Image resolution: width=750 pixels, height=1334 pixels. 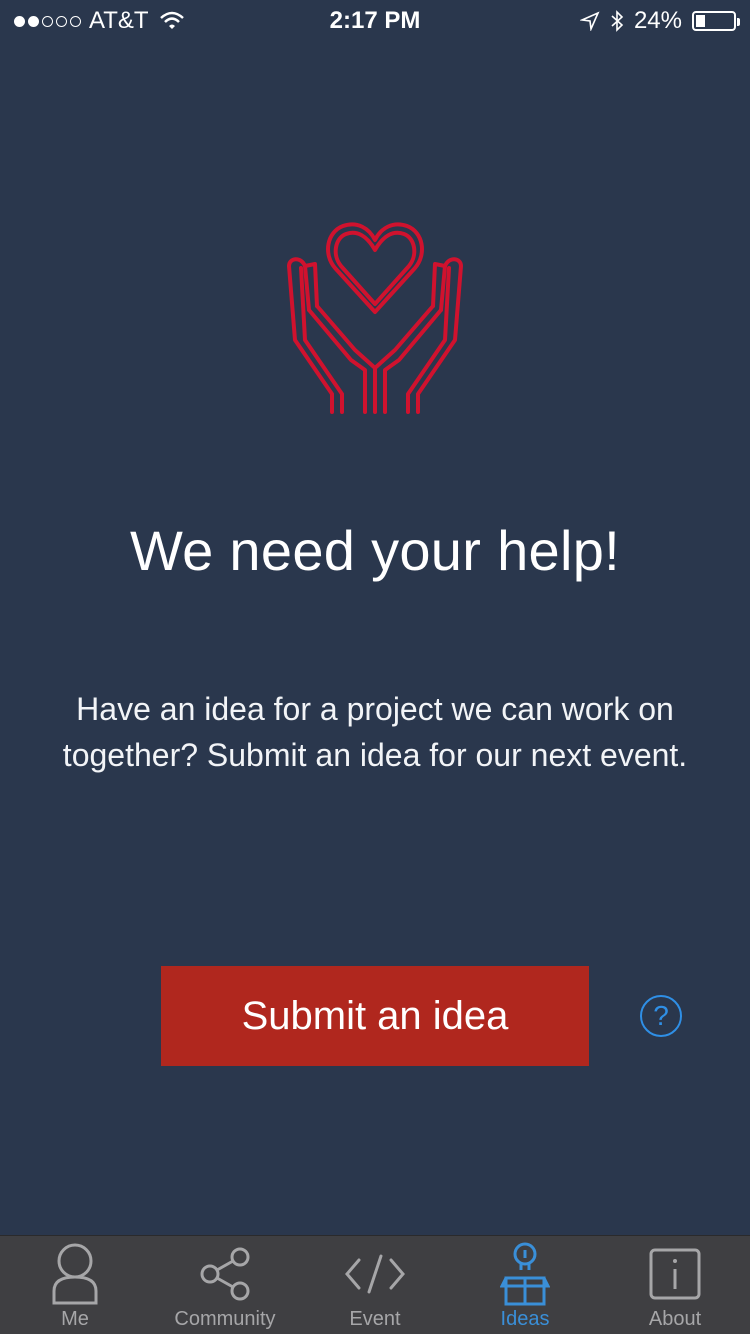 I want to click on battery-level, so click(x=700, y=21).